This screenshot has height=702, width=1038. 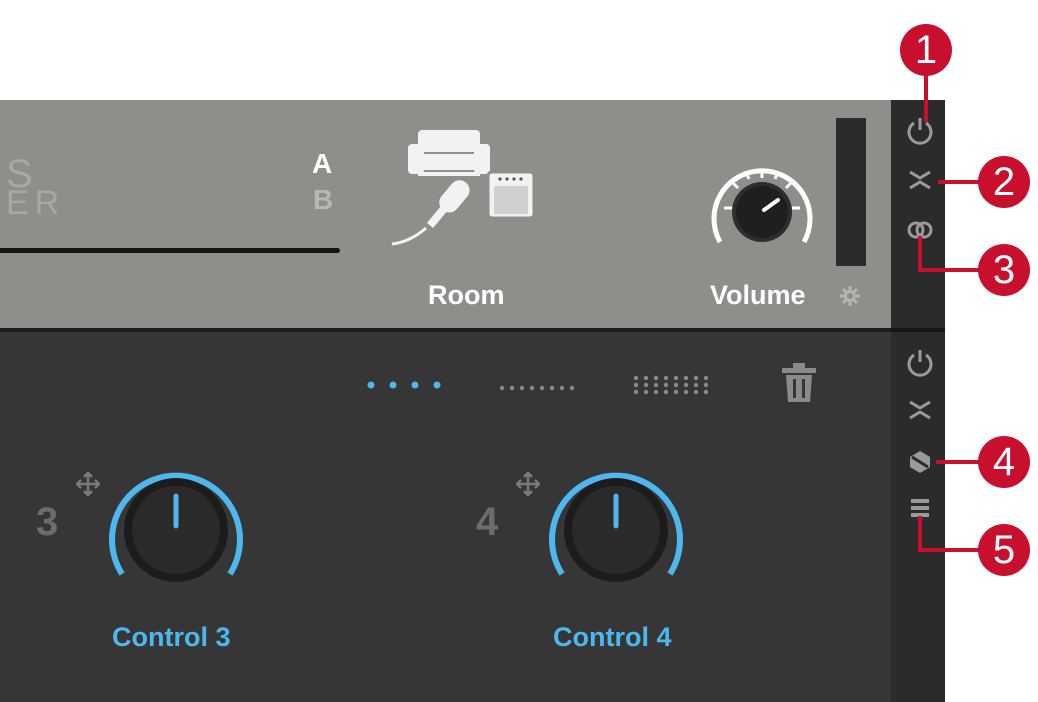 What do you see at coordinates (949, 270) in the screenshot?
I see `callout-3-line-h` at bounding box center [949, 270].